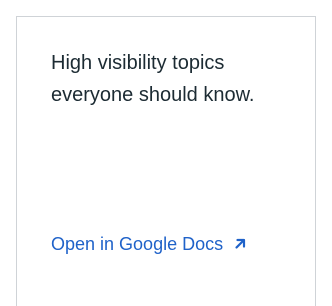  Describe the element at coordinates (137, 244) in the screenshot. I see `link-label: Open in Google Docs` at that location.